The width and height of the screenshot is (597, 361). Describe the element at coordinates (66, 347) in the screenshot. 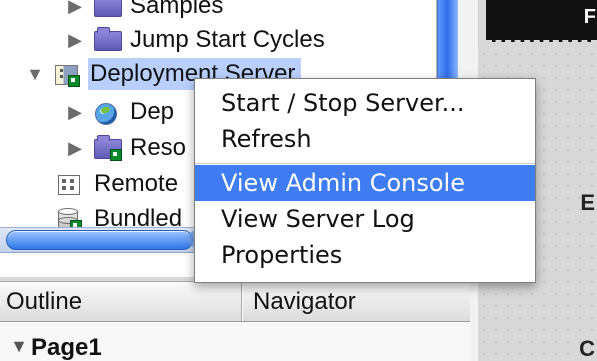

I see `outline-item-page1: Page1` at that location.